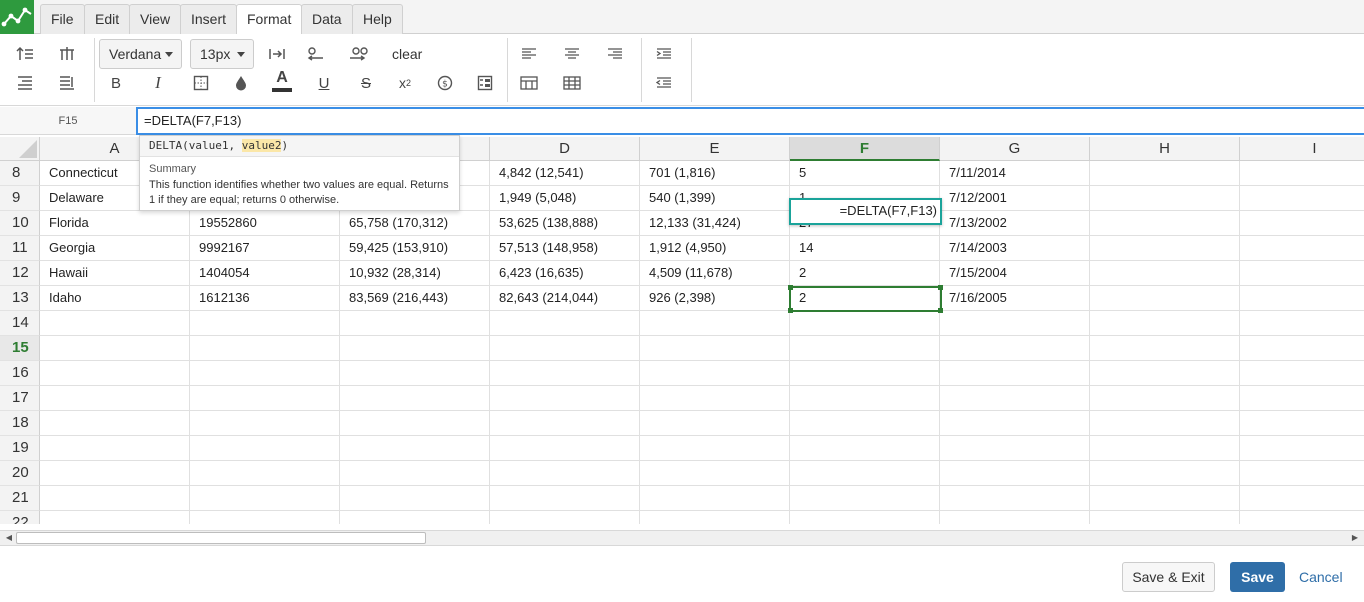  What do you see at coordinates (20, 348) in the screenshot?
I see `row-header-15: 15` at bounding box center [20, 348].